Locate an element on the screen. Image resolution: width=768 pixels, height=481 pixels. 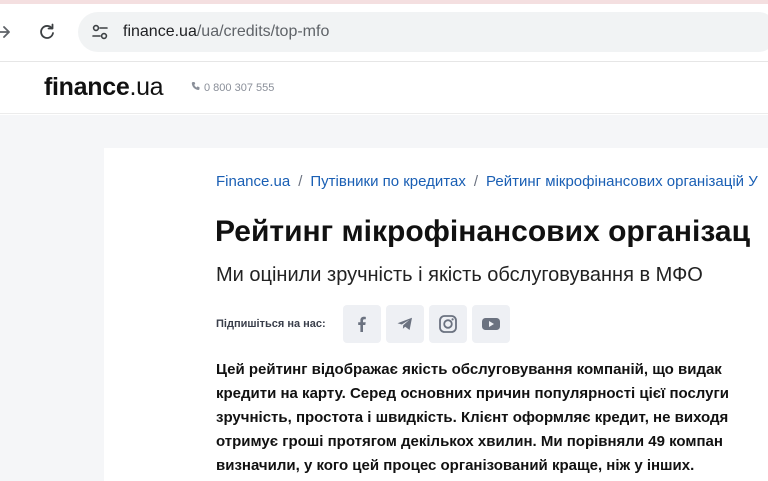
site-header: finance.ua 0 800 307 555 is located at coordinates (384, 88).